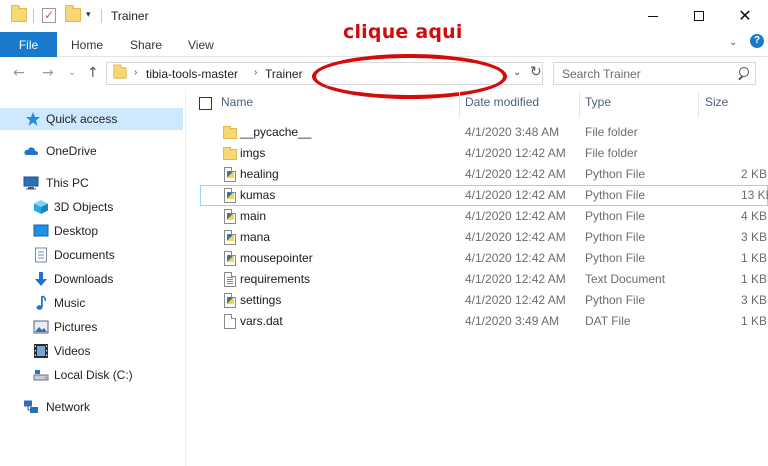 Image resolution: width=768 pixels, height=466 pixels. Describe the element at coordinates (87, 45) in the screenshot. I see `tab-home: Home` at that location.